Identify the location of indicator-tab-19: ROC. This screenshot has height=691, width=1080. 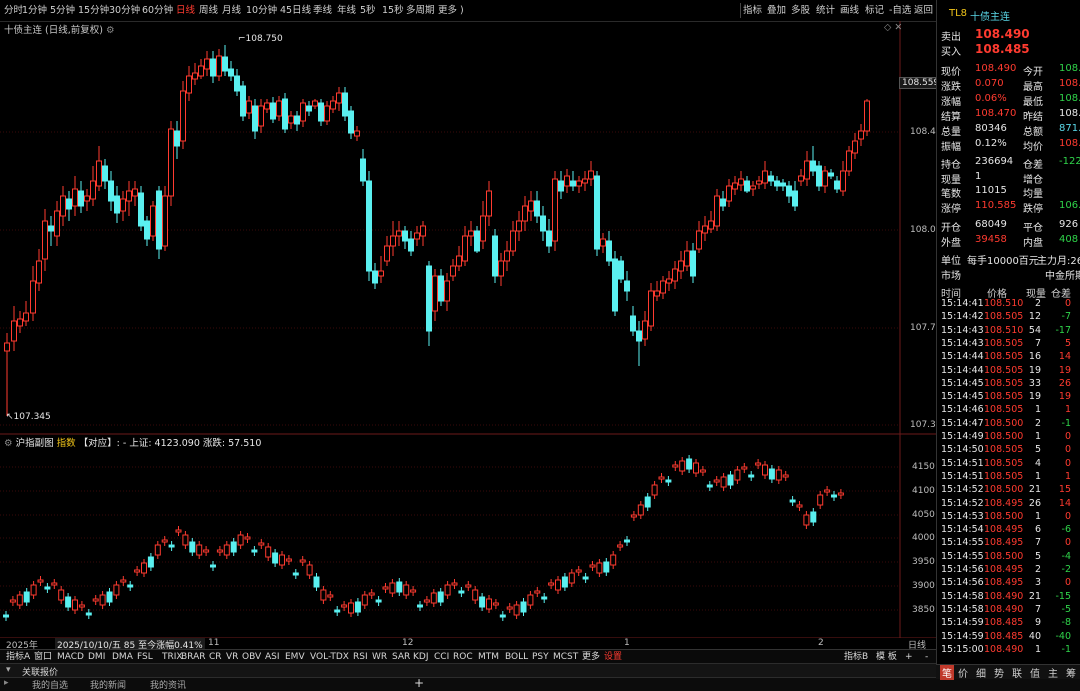
(463, 657).